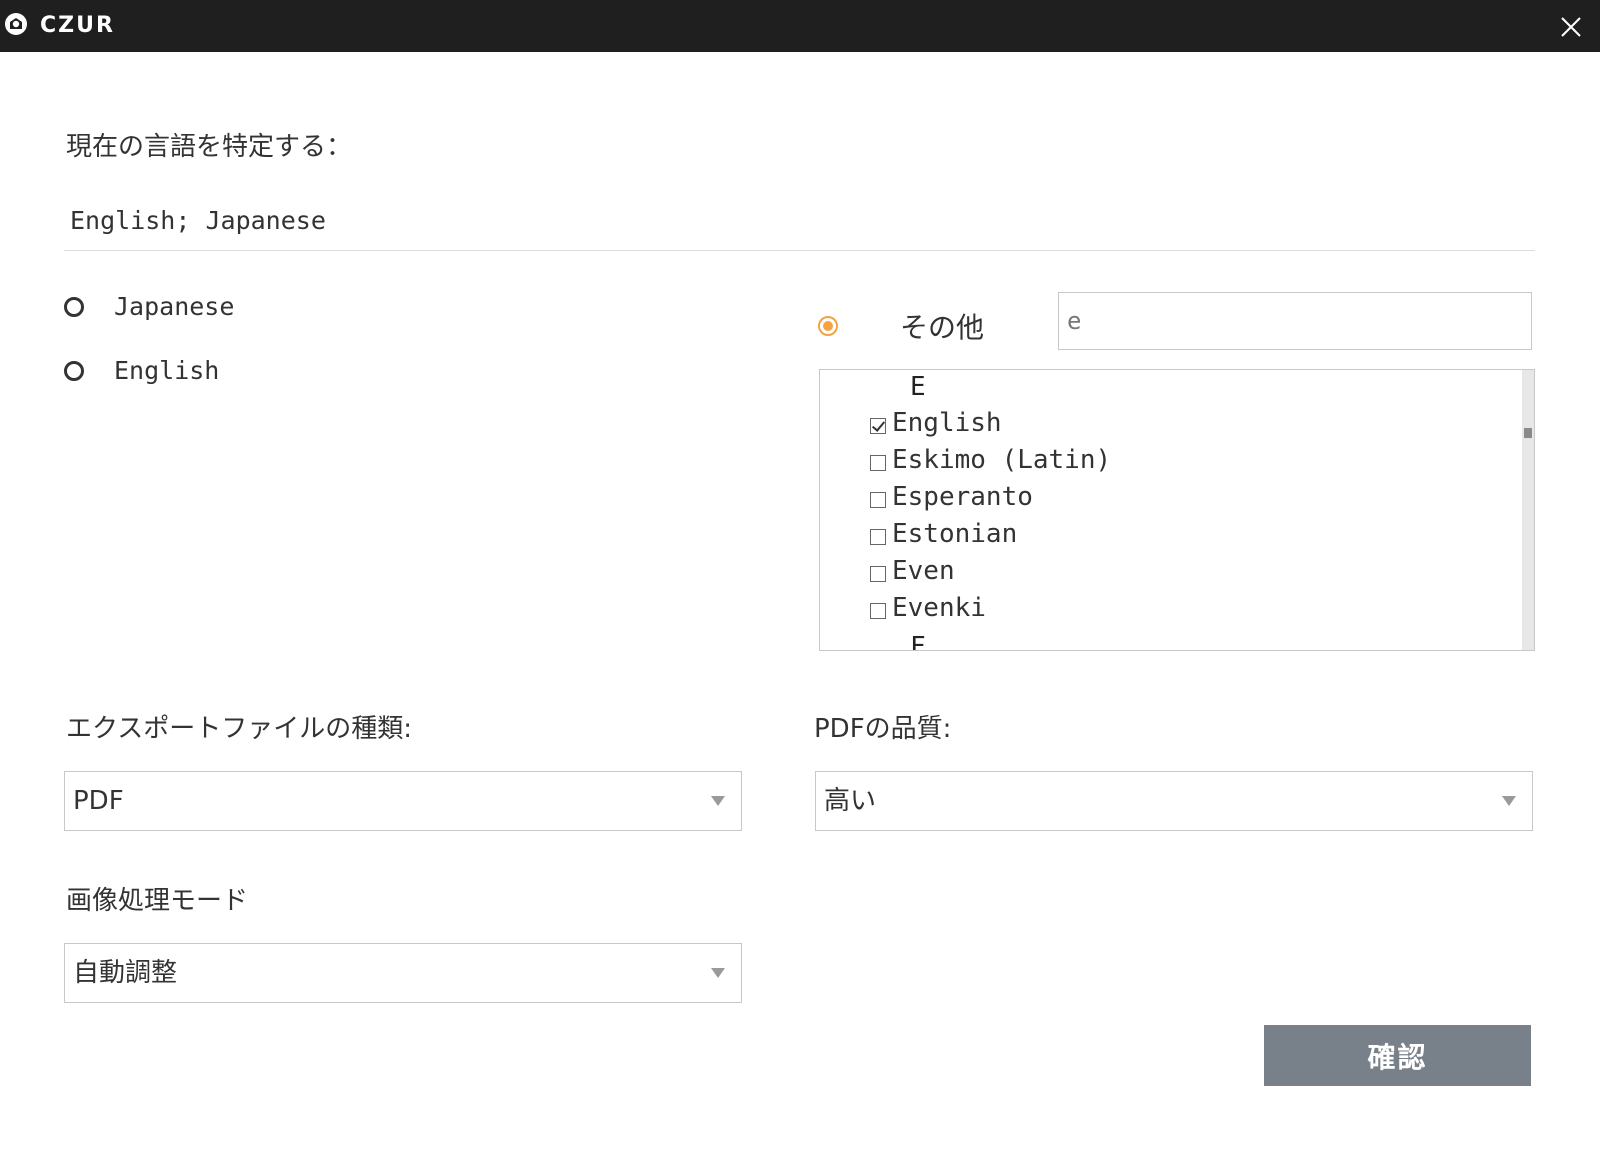  What do you see at coordinates (403, 973) in the screenshot?
I see `image-mode-select: 自動調整` at bounding box center [403, 973].